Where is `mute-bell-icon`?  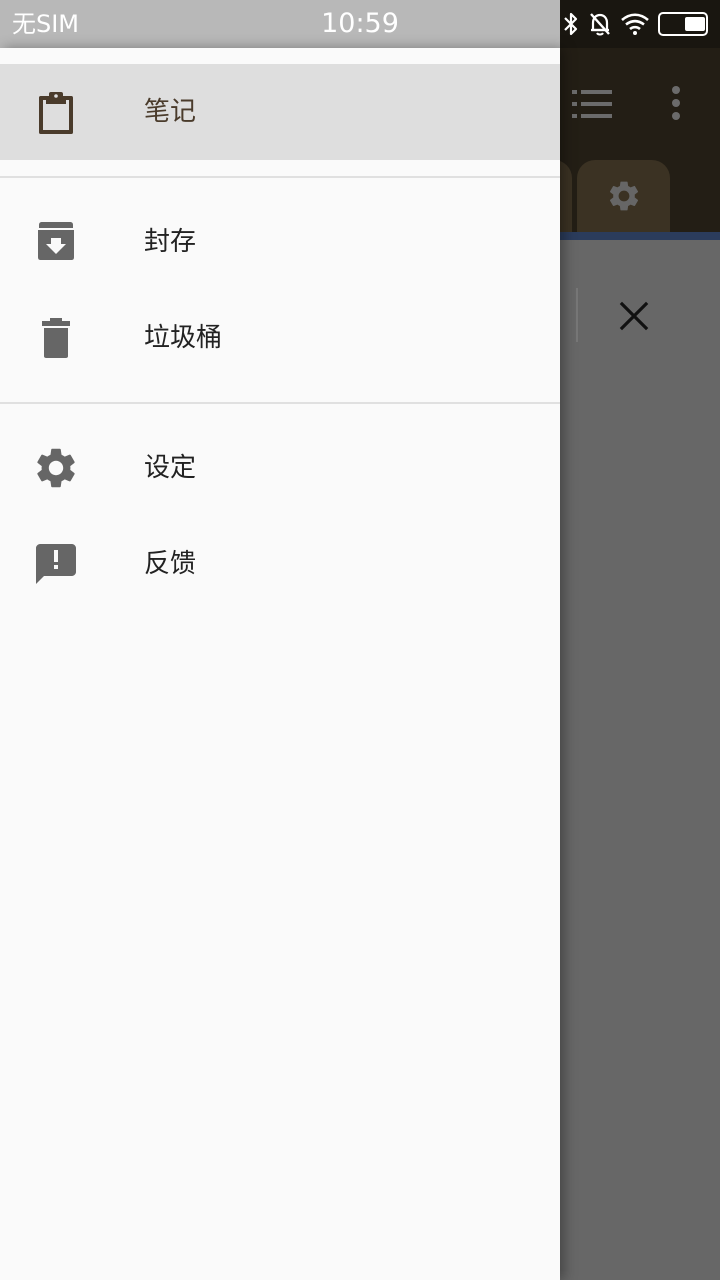
mute-bell-icon is located at coordinates (600, 24).